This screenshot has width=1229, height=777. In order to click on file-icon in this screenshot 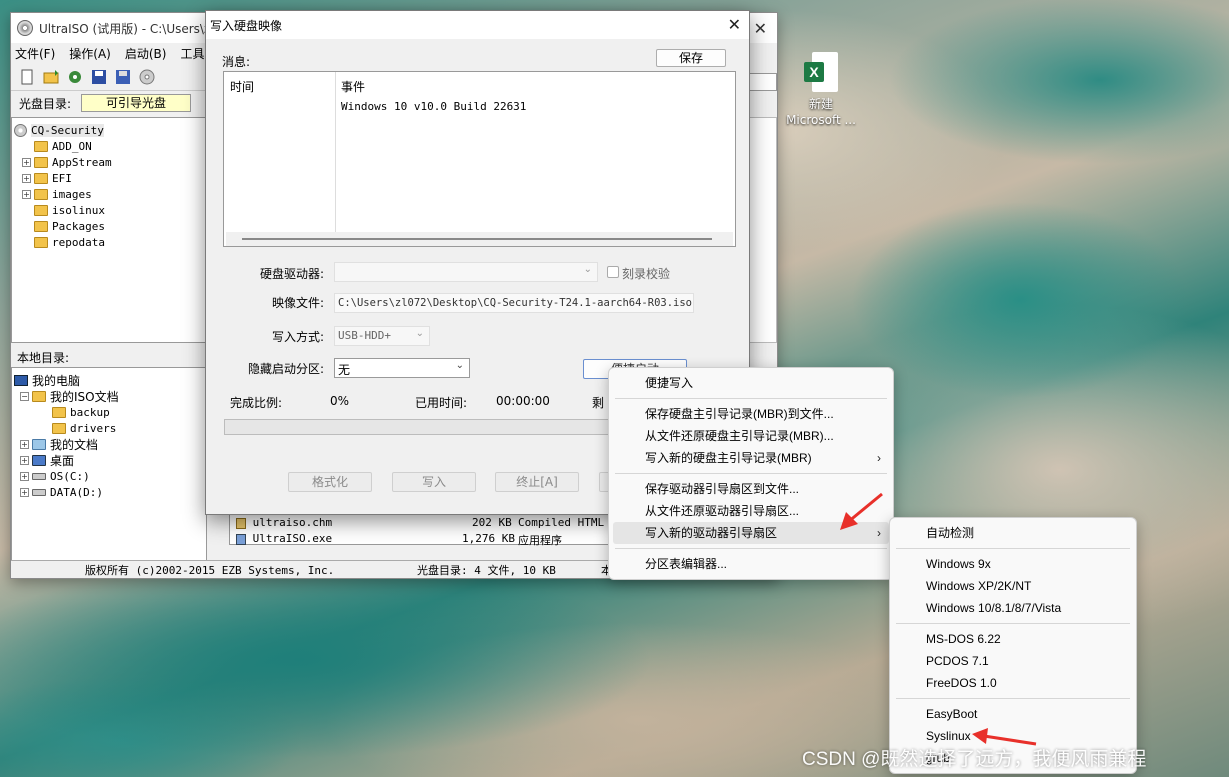, I will do `click(241, 539)`.